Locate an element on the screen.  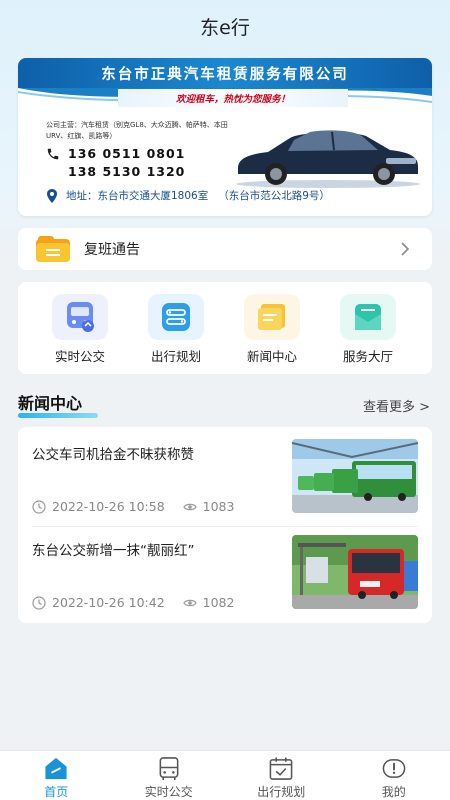
phone-number-2: 138 5130 1320 is located at coordinates (127, 171).